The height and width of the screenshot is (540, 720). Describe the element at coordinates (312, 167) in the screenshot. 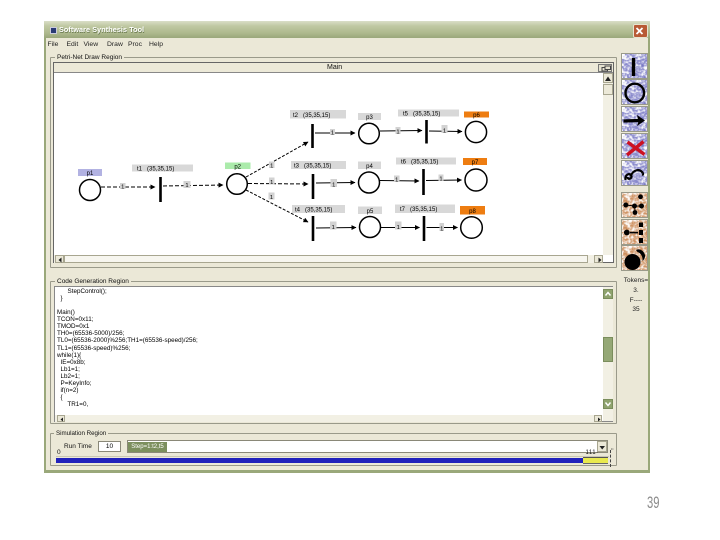

I see `svg-text: t3 (35,35,15)` at that location.